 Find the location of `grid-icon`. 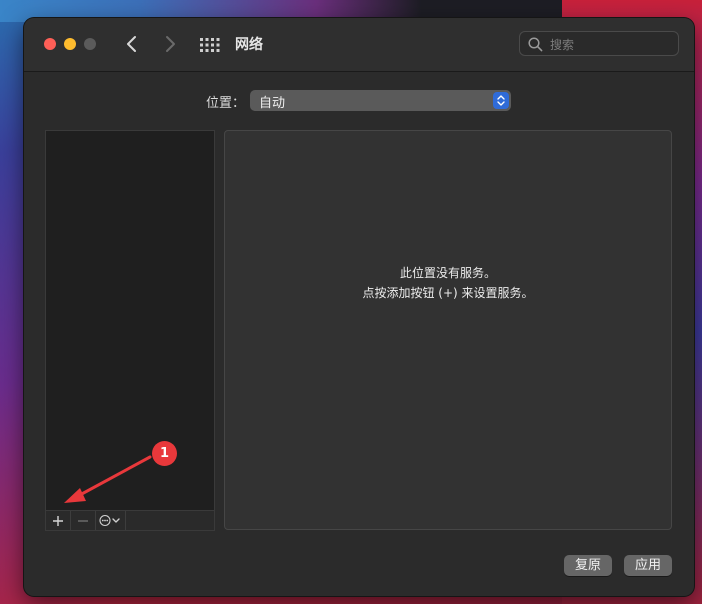

grid-icon is located at coordinates (210, 45).